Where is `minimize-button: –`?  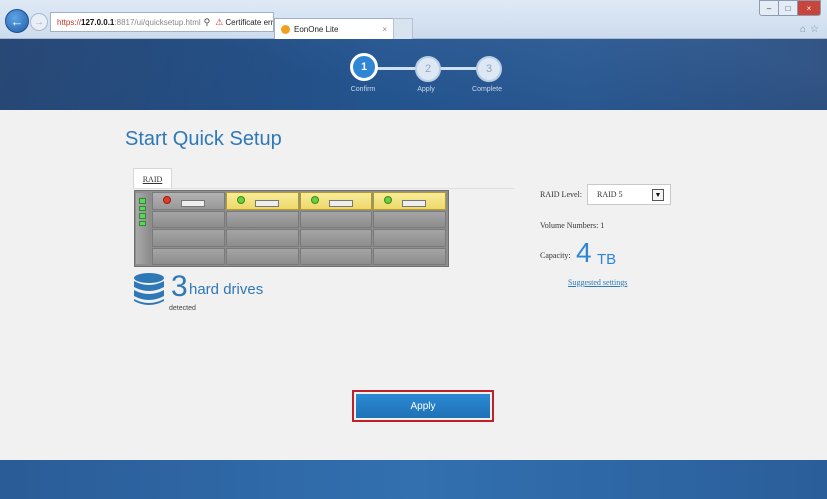
minimize-button: – is located at coordinates (769, 8).